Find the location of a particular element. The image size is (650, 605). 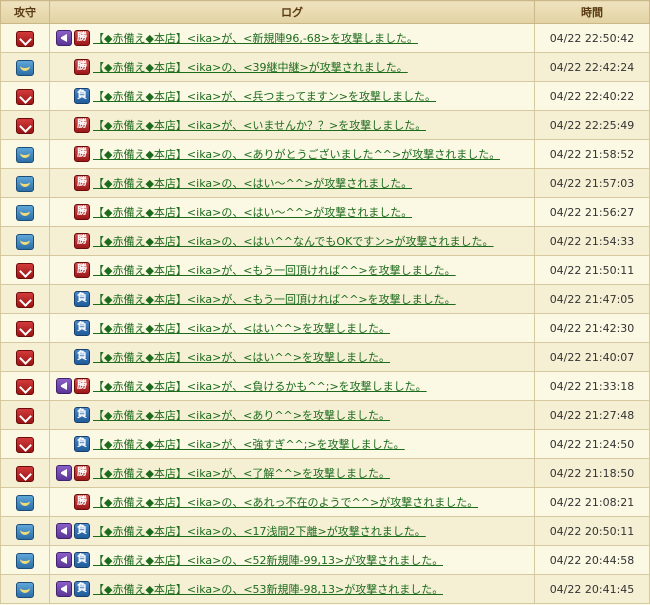

time-cell: 04/22 20:44:58 is located at coordinates (592, 560).